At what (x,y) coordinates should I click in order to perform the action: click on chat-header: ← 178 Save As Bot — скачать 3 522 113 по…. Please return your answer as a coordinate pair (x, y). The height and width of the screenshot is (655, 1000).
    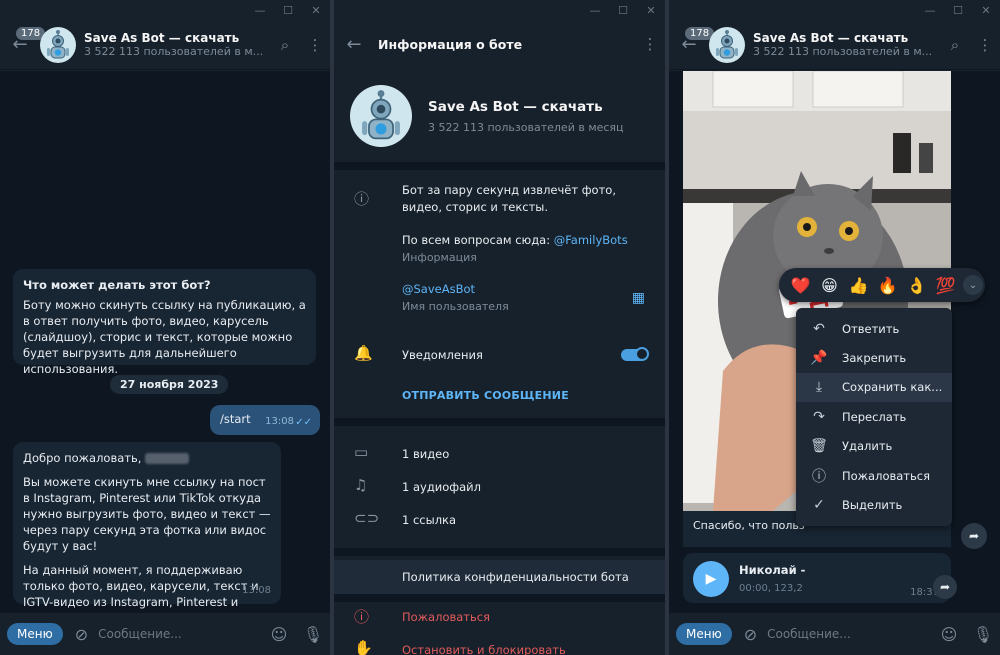
    Looking at the image, I should click on (834, 45).